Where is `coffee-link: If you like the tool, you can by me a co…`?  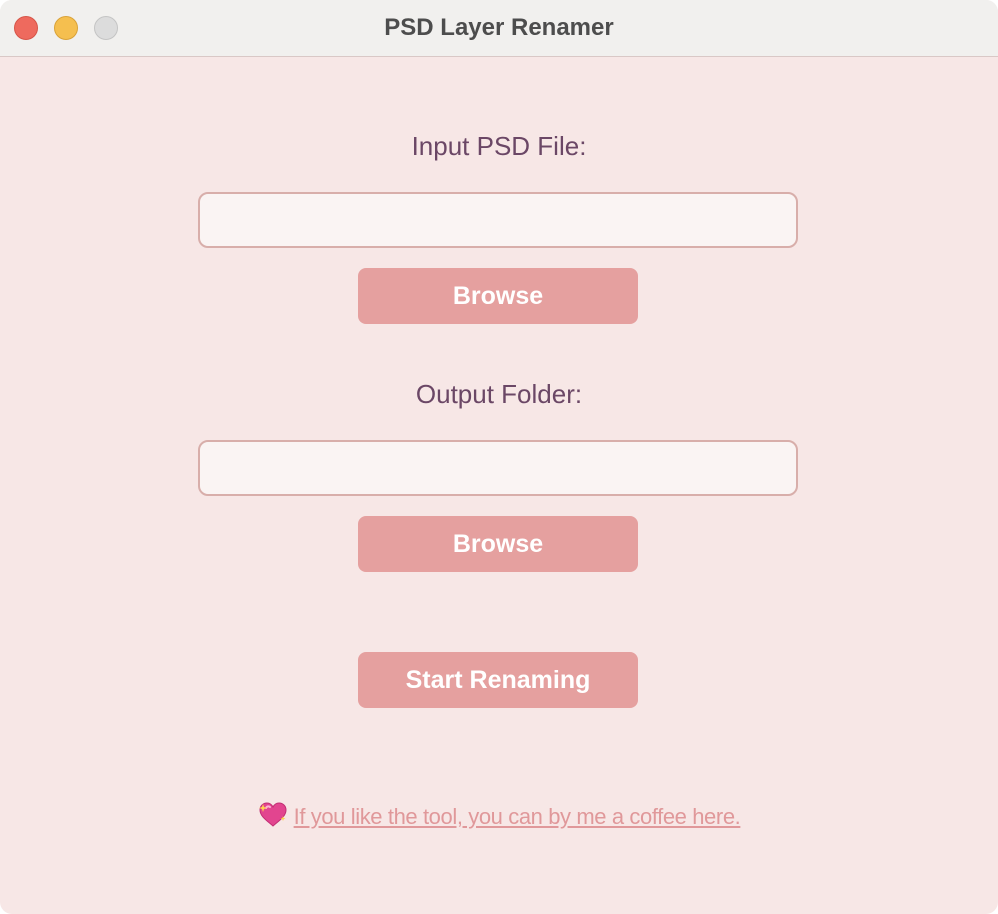
coffee-link: If you like the tool, you can by me a co… is located at coordinates (499, 815).